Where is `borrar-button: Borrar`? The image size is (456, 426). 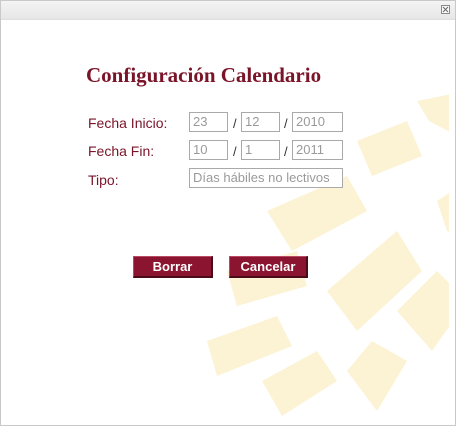
borrar-button: Borrar is located at coordinates (173, 267).